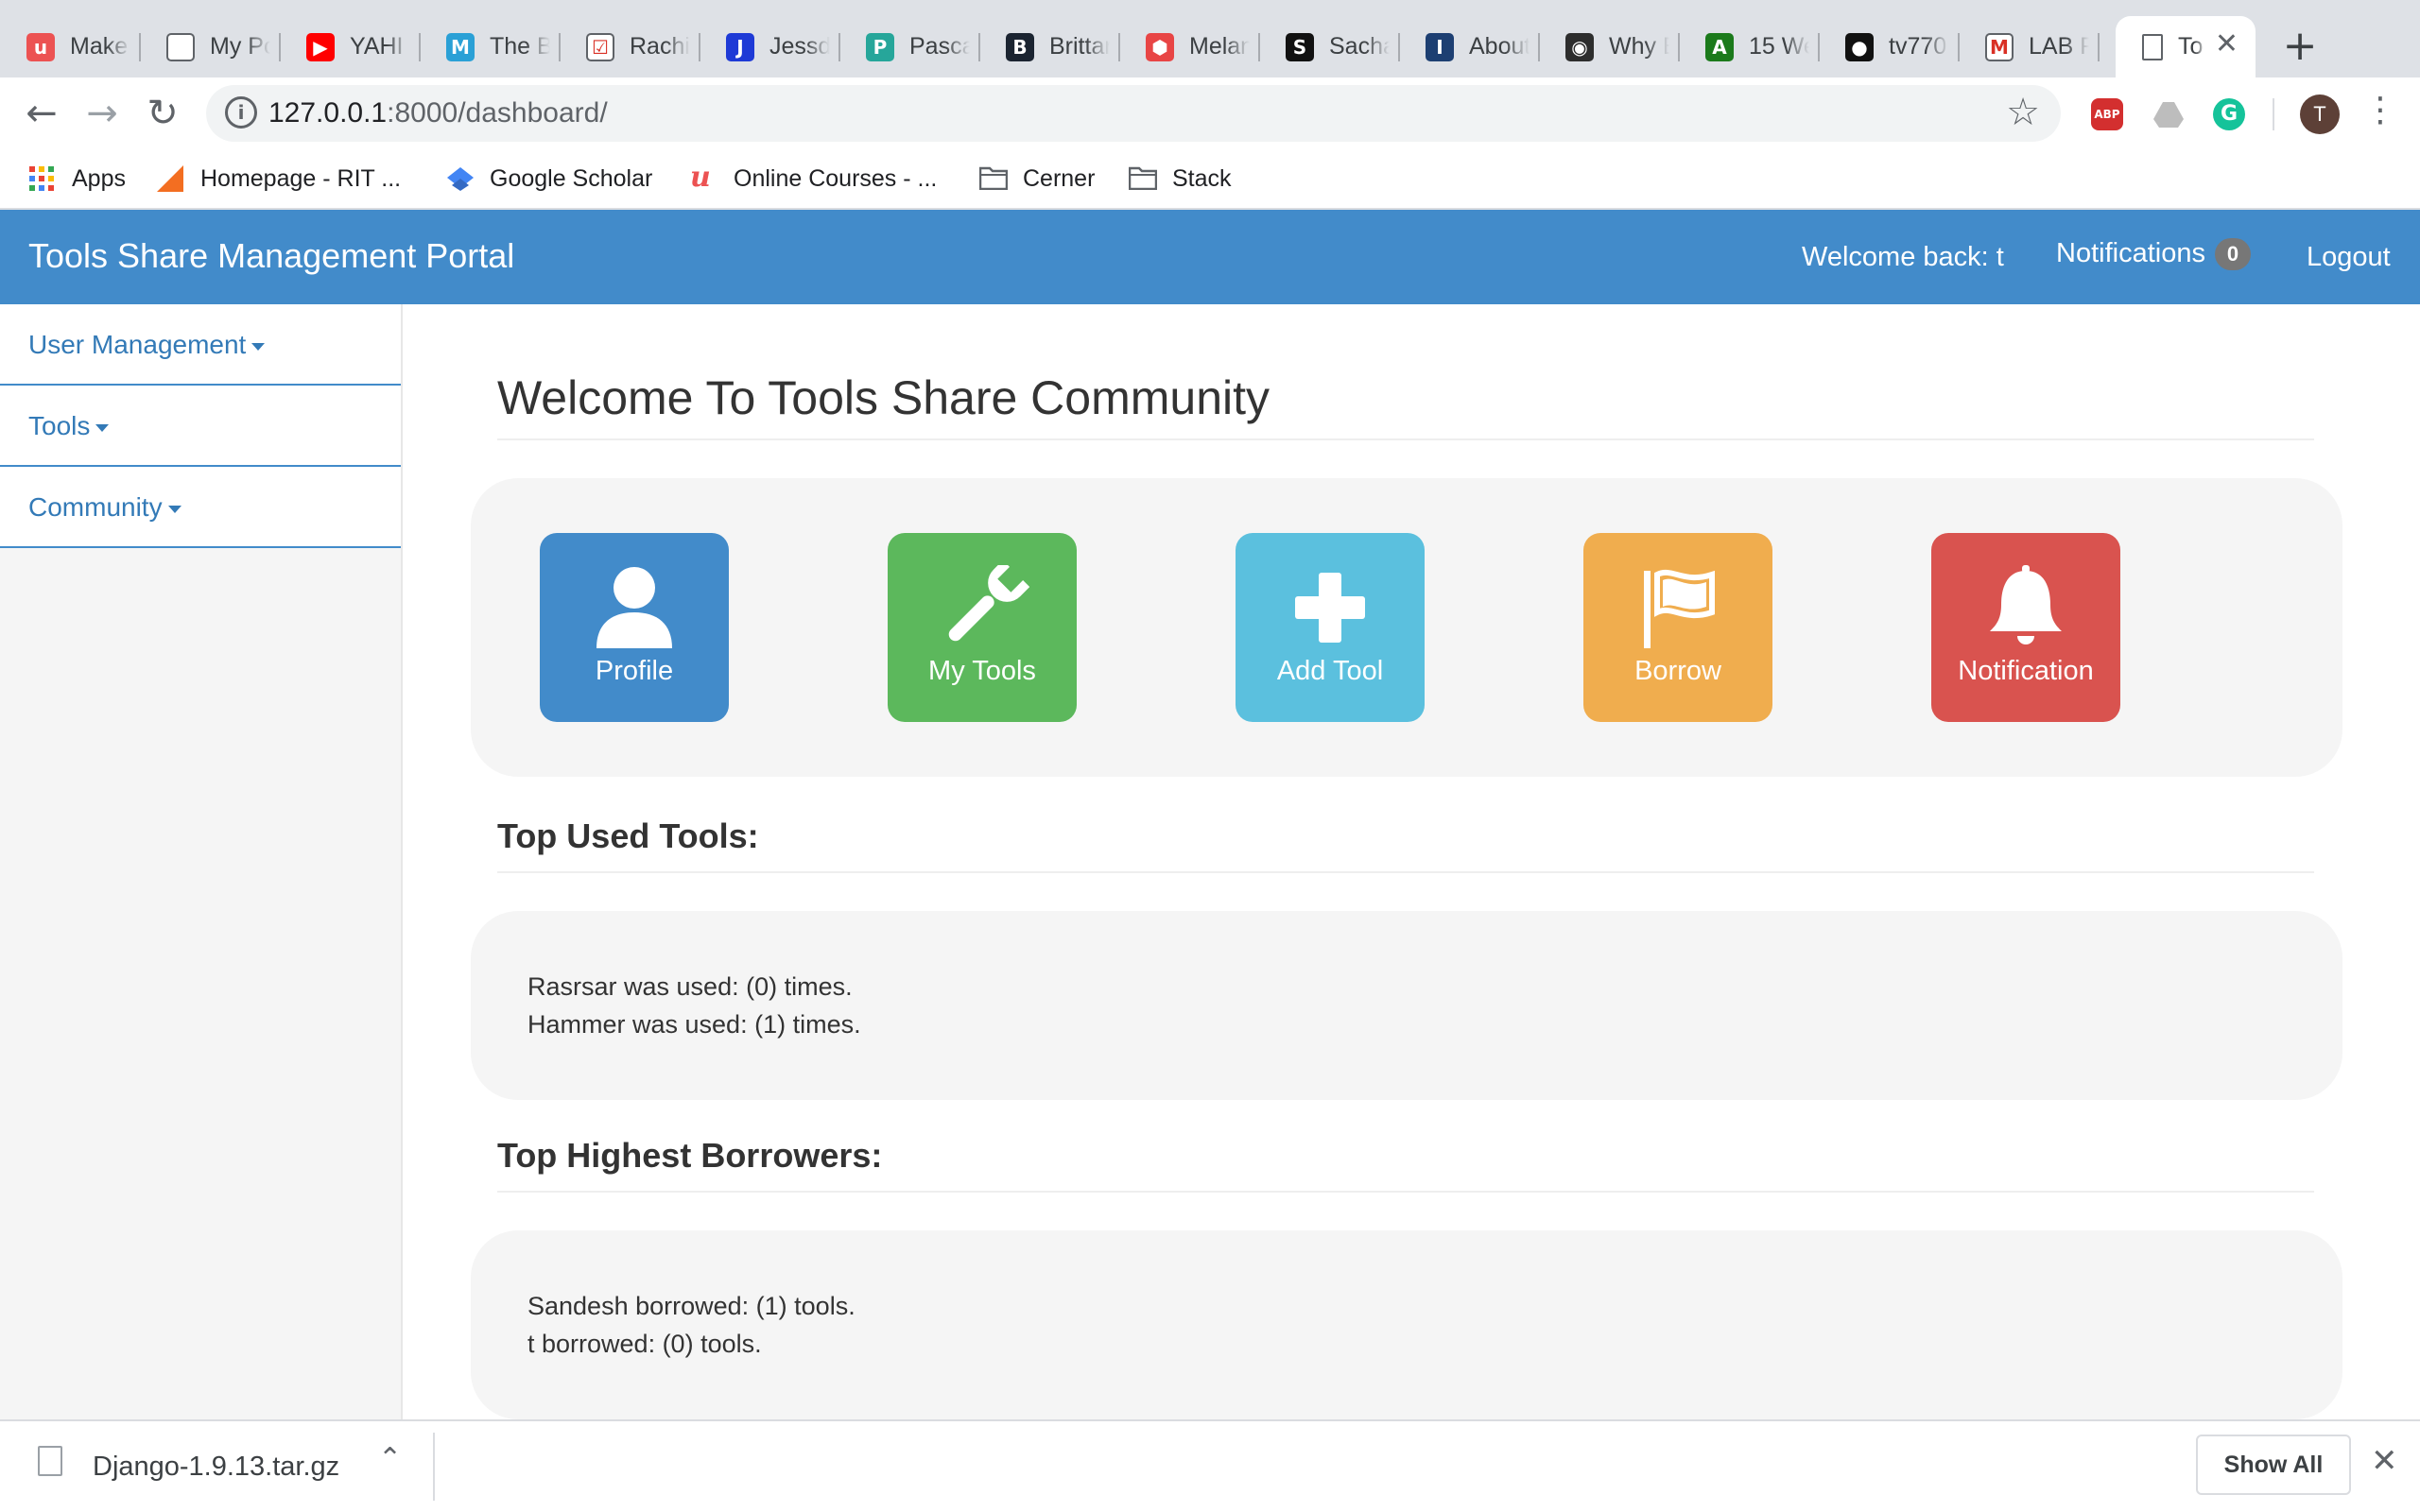 The height and width of the screenshot is (1512, 2420). Describe the element at coordinates (690, 986) in the screenshot. I see `list-item: Rasrsar was used: (0) times.` at that location.